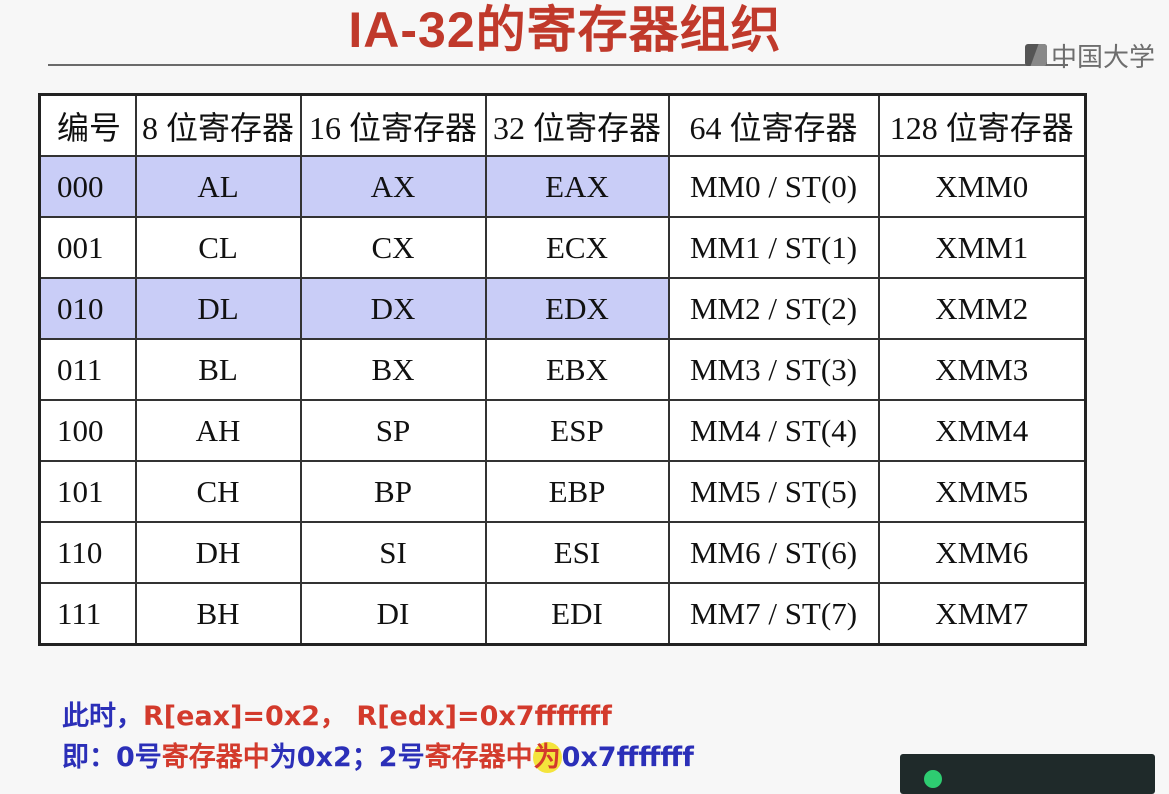 Image resolution: width=1169 pixels, height=794 pixels. What do you see at coordinates (773, 552) in the screenshot?
I see `table-cell: MM6 / ST(6)` at bounding box center [773, 552].